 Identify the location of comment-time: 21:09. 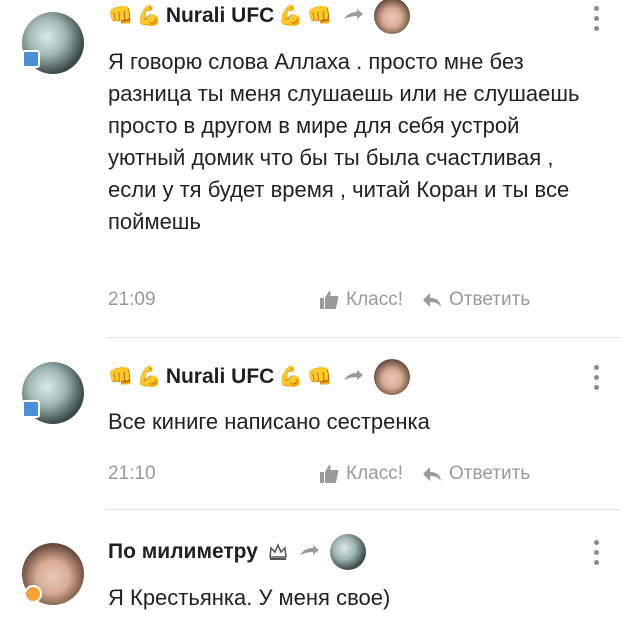
(132, 299).